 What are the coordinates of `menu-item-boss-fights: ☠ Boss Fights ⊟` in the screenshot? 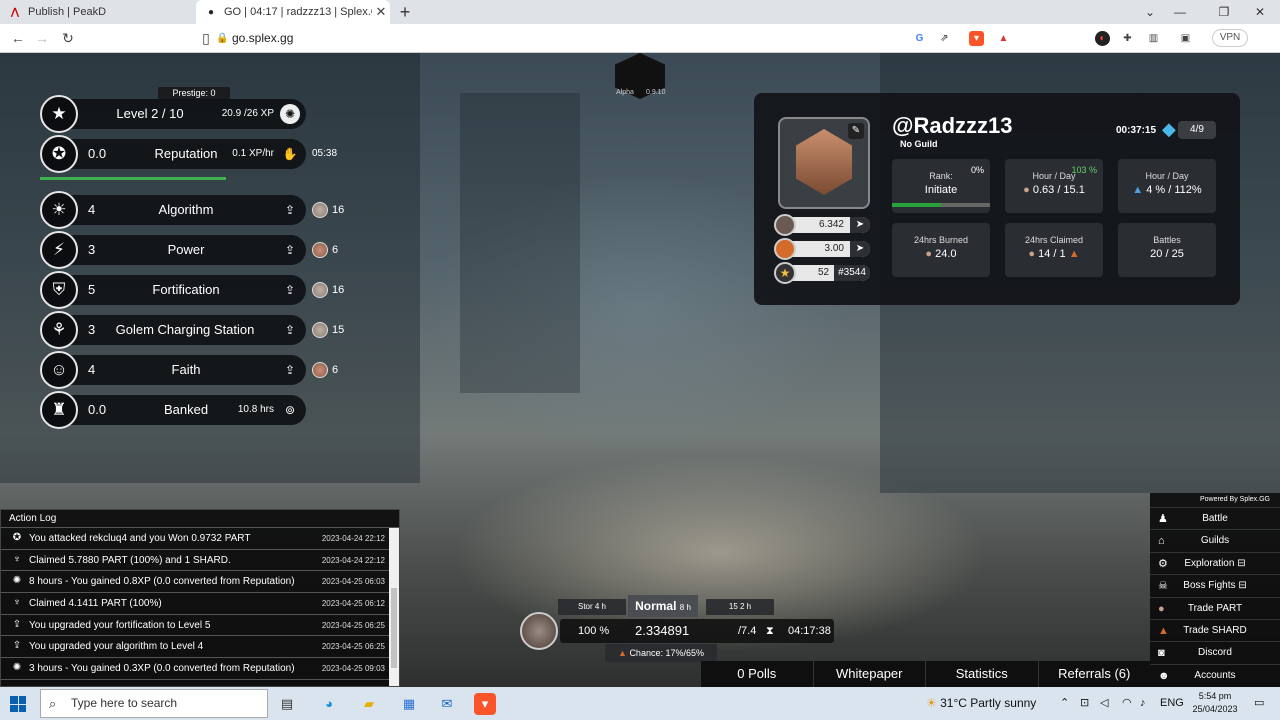 It's located at (1215, 585).